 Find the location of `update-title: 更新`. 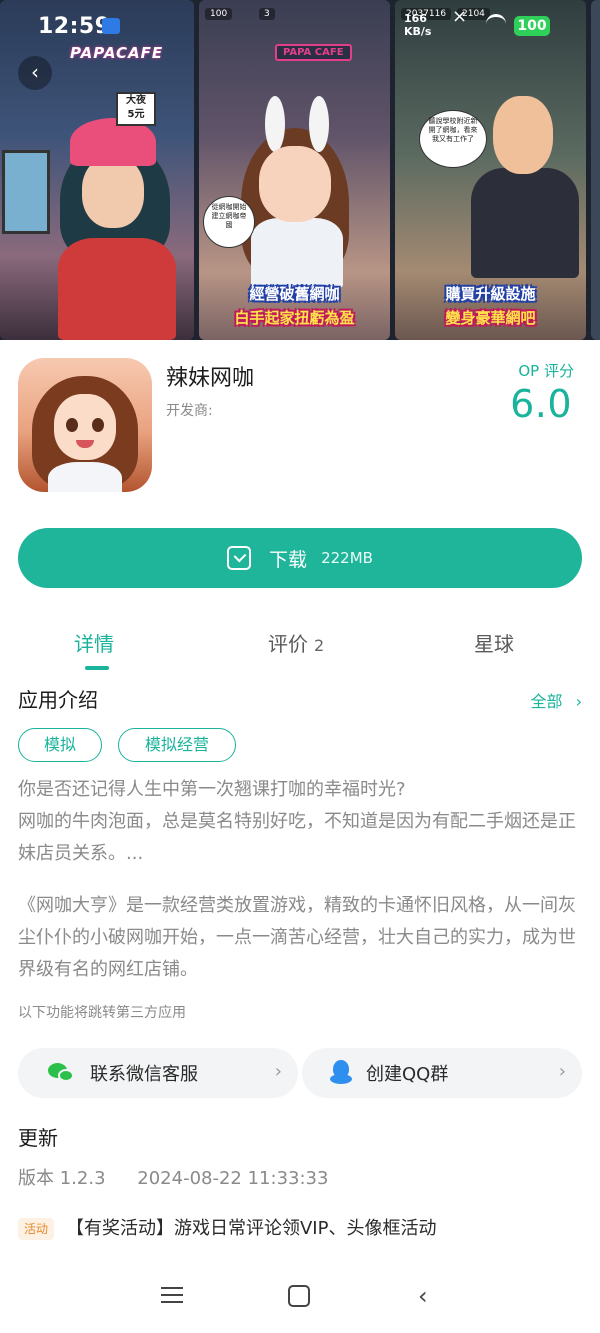

update-title: 更新 is located at coordinates (38, 1138).